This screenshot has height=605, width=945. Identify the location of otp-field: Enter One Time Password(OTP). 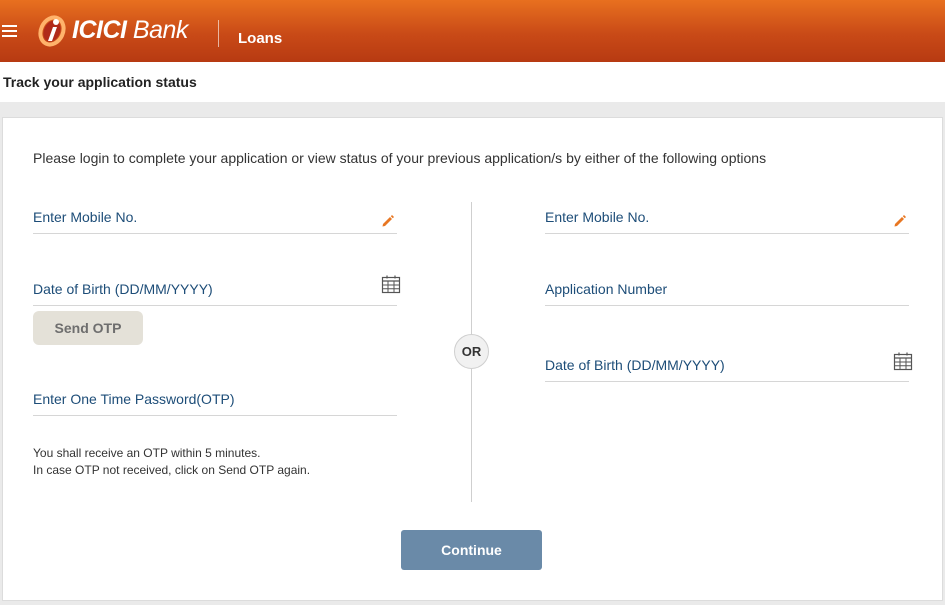
(215, 400).